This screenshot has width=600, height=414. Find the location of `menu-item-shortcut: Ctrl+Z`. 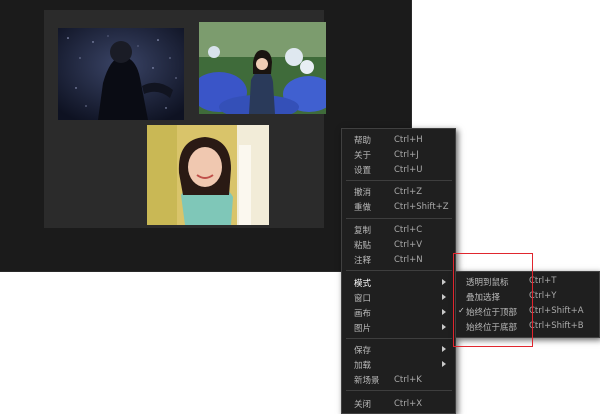

menu-item-shortcut: Ctrl+Z is located at coordinates (408, 191).